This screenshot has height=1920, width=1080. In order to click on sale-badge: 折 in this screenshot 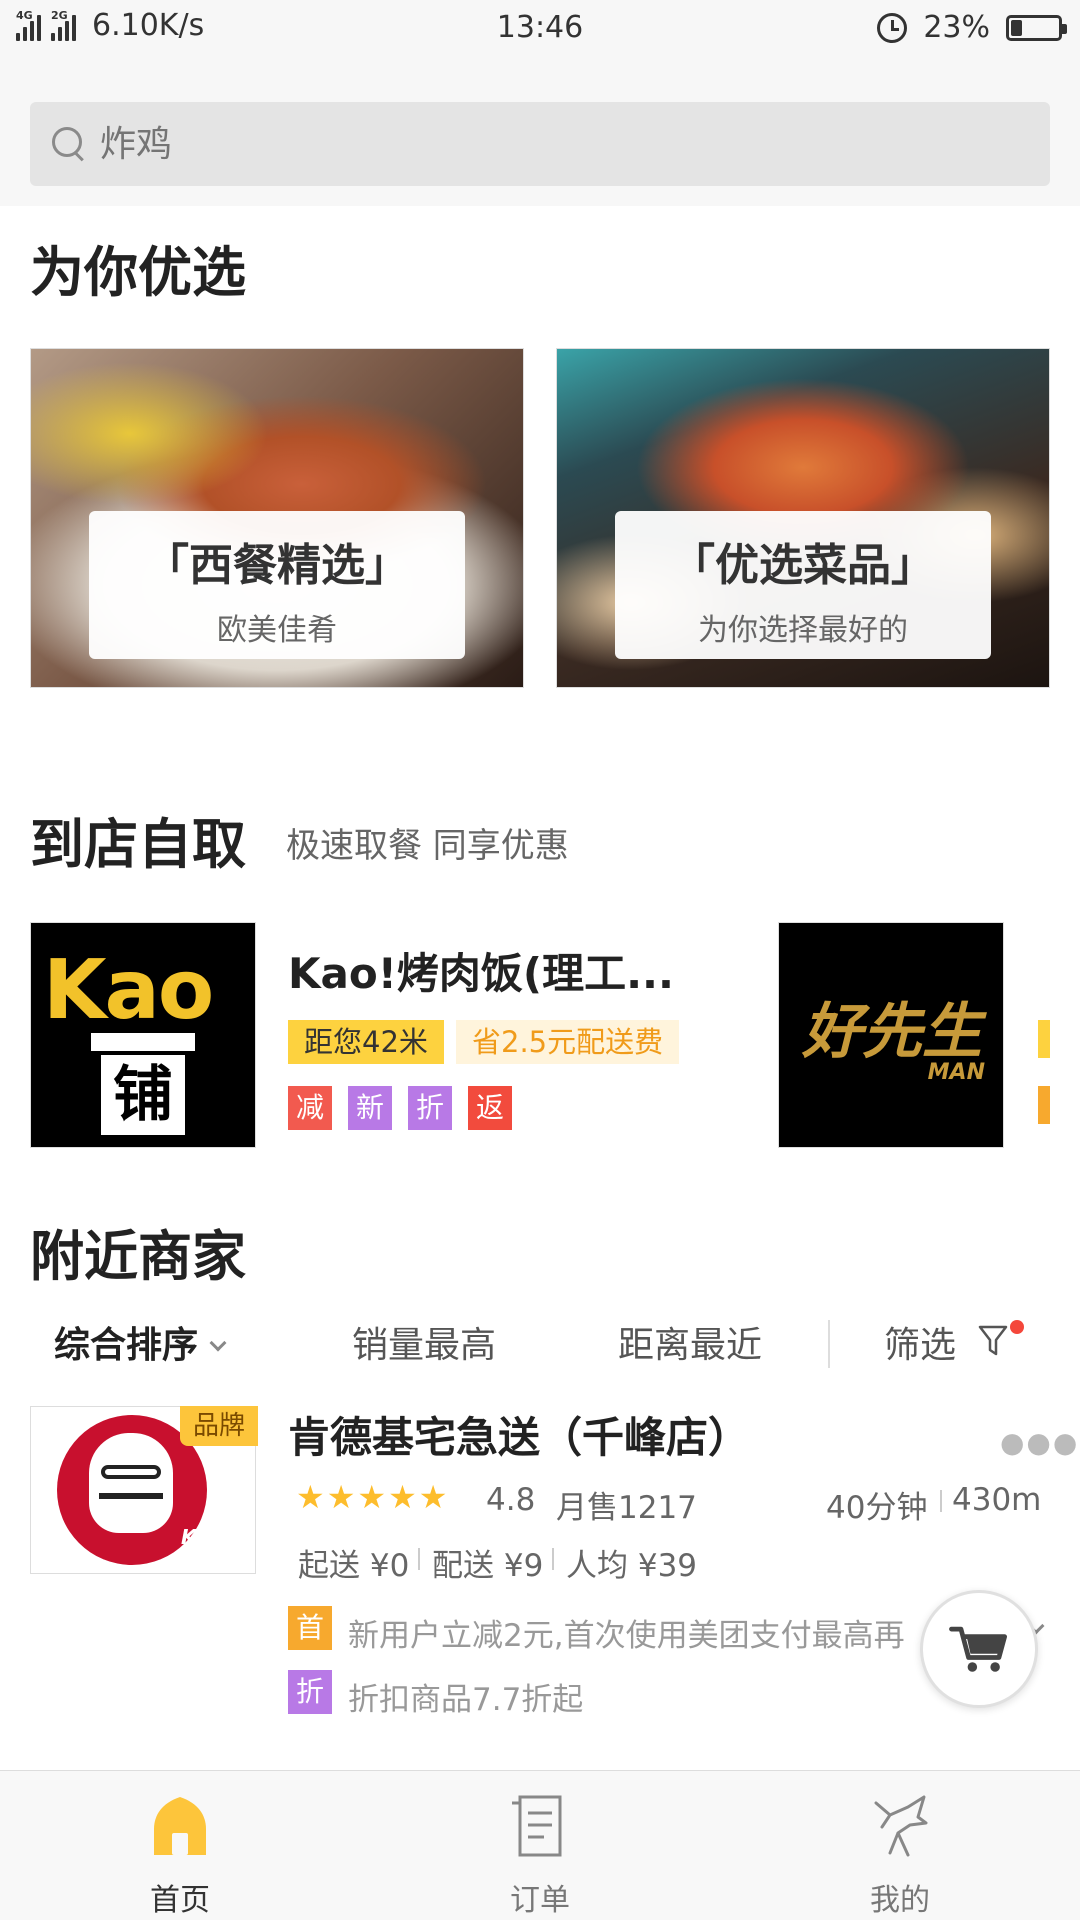, I will do `click(430, 1108)`.